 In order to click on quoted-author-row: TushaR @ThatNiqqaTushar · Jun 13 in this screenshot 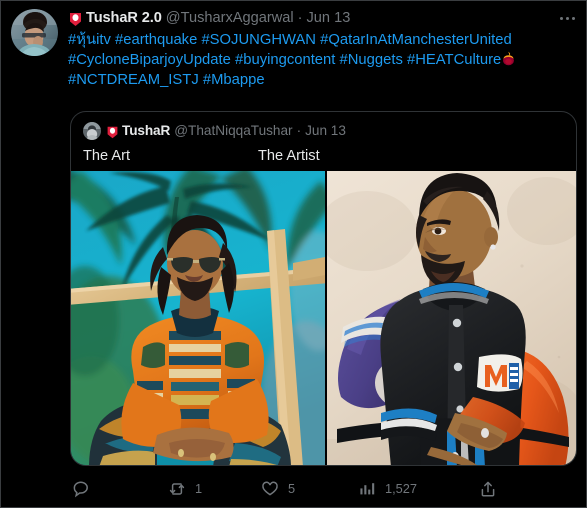, I will do `click(323, 127)`.